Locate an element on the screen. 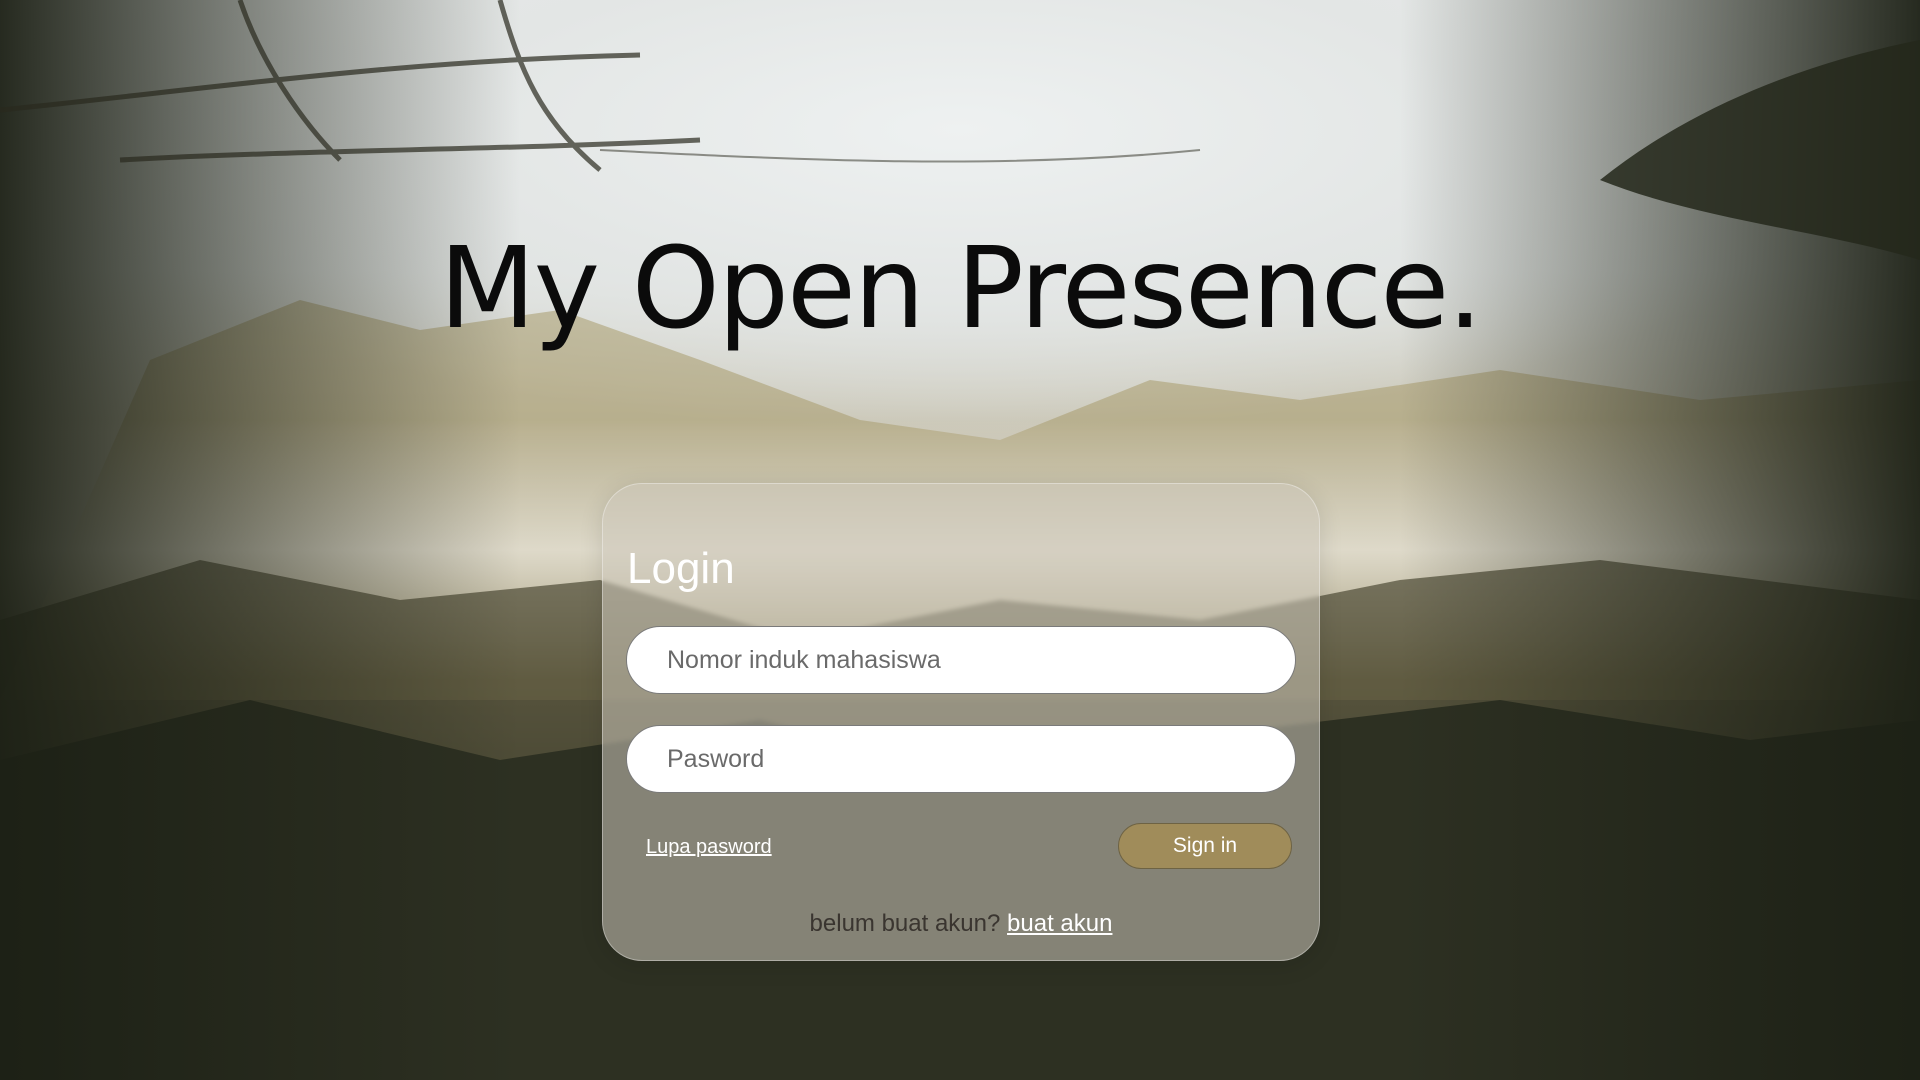 This screenshot has height=1080, width=1920. register-prompt-line: belum buat akun? buat akun is located at coordinates (961, 924).